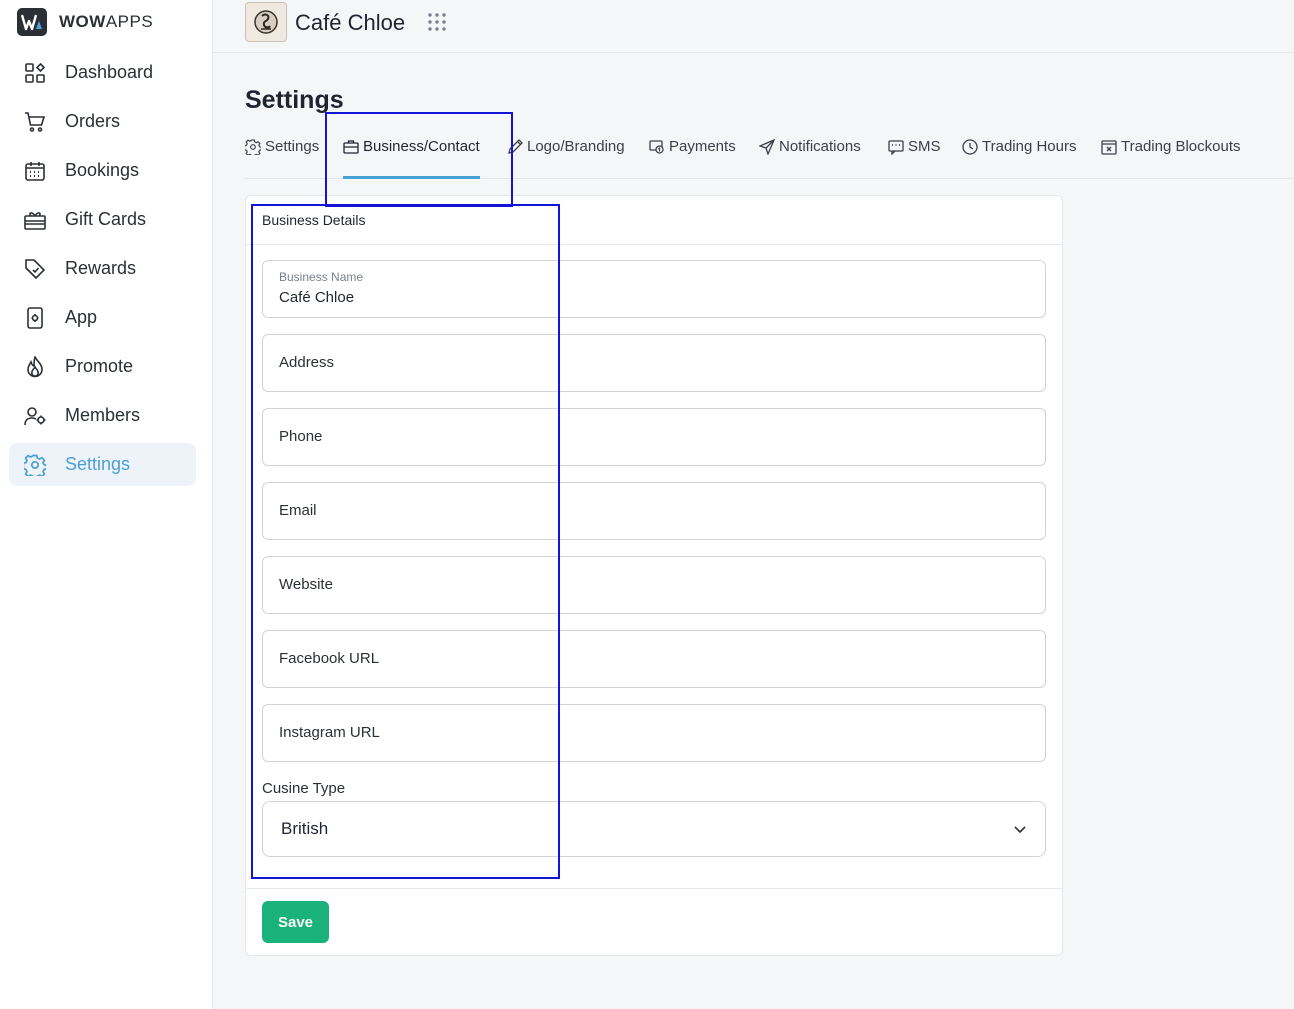  What do you see at coordinates (317, 297) in the screenshot?
I see `field-value: Café Chloe` at bounding box center [317, 297].